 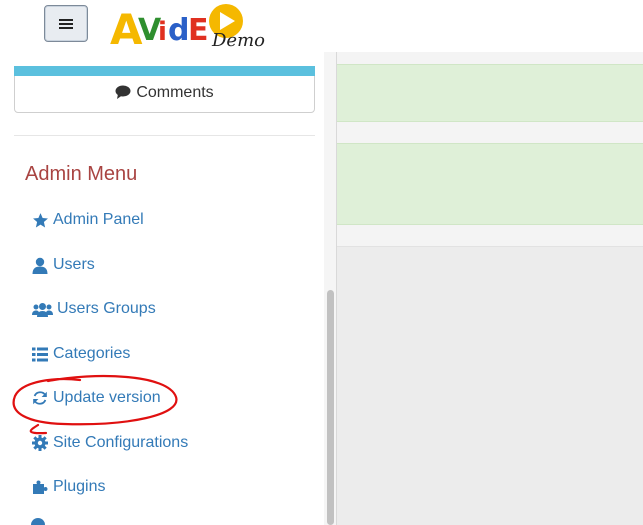 I want to click on menu-item-users: Users, so click(x=63, y=265).